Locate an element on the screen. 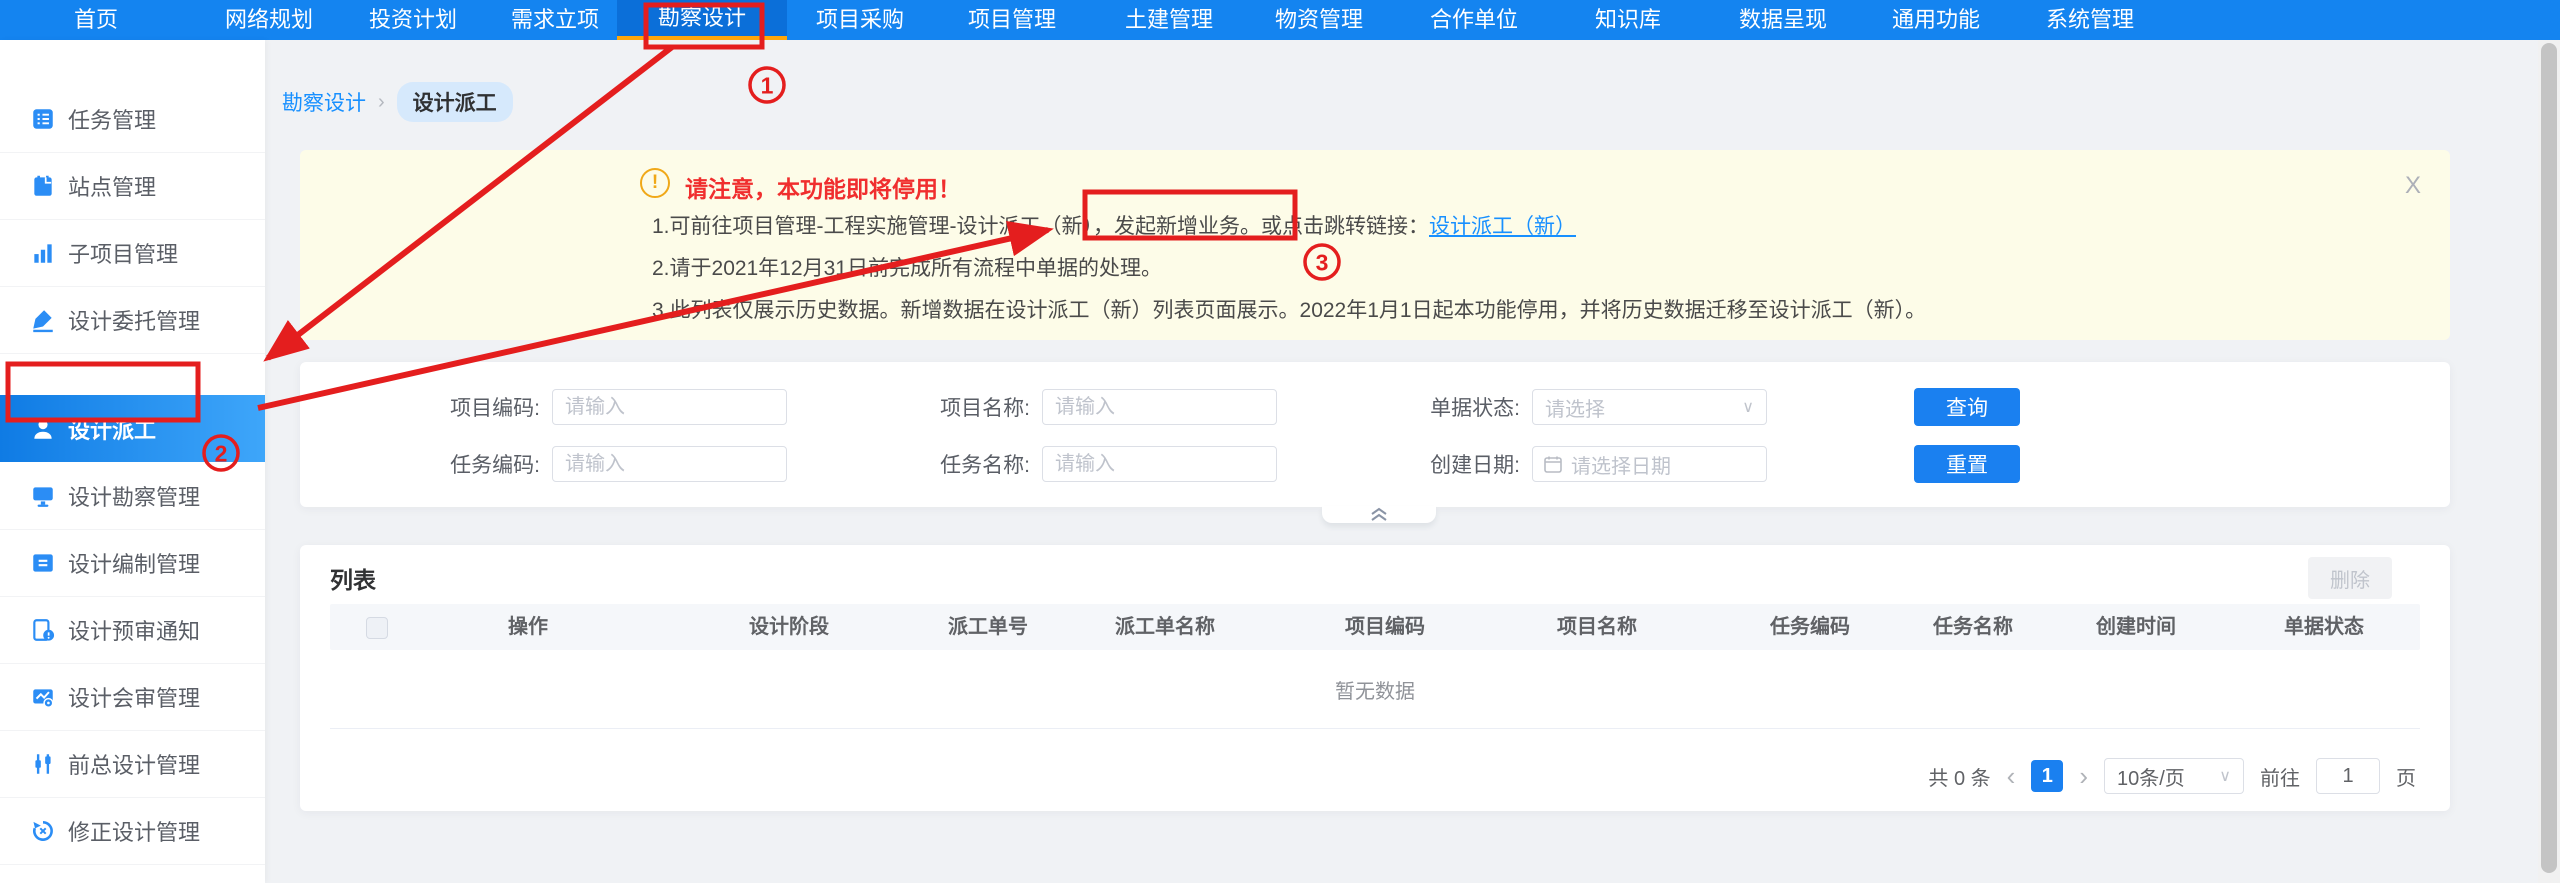  col-create-time: 创建时间 is located at coordinates (2136, 627).